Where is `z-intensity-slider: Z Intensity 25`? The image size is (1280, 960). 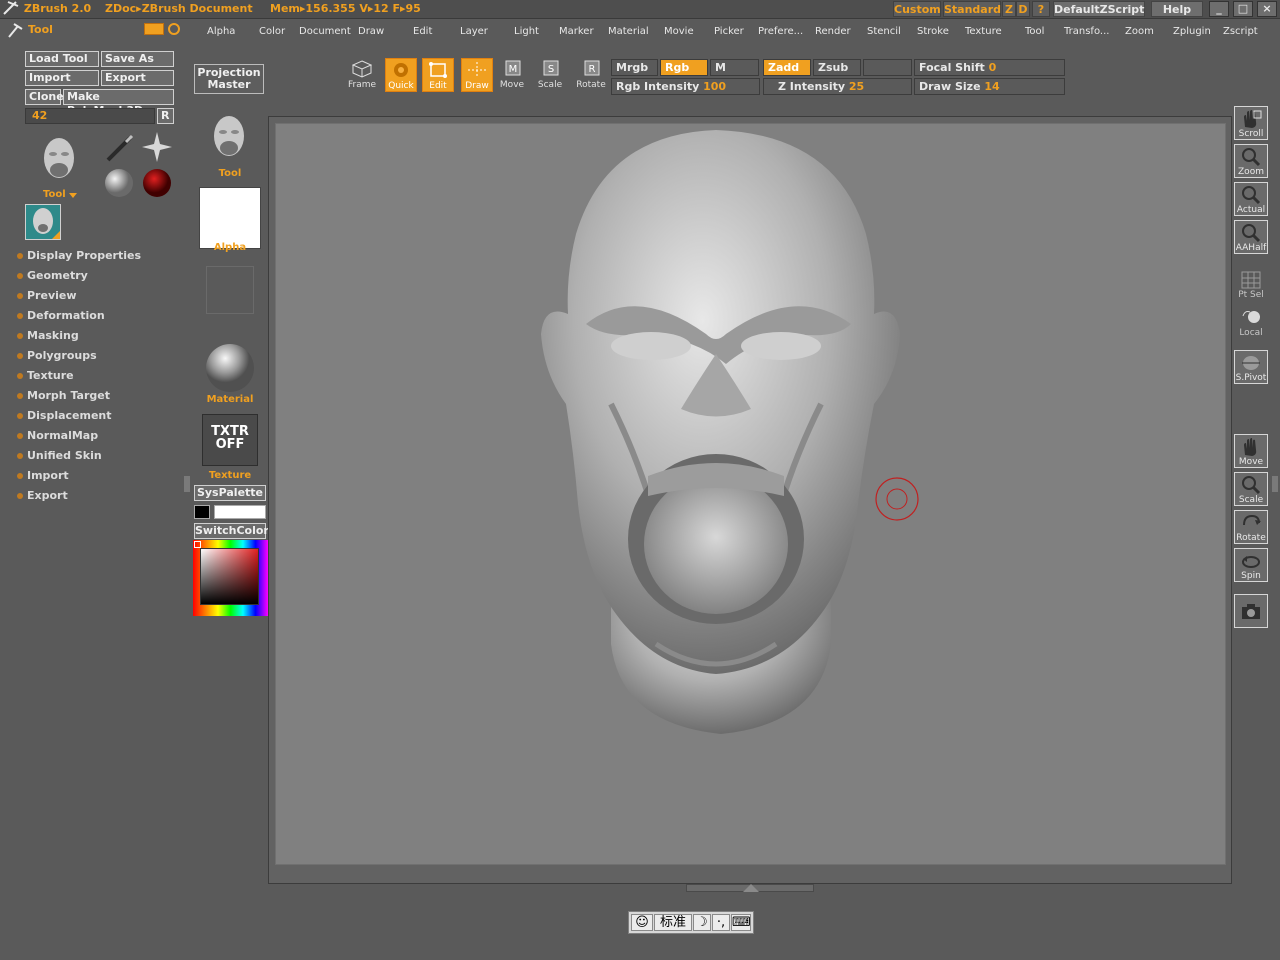
z-intensity-slider: Z Intensity 25 is located at coordinates (837, 86).